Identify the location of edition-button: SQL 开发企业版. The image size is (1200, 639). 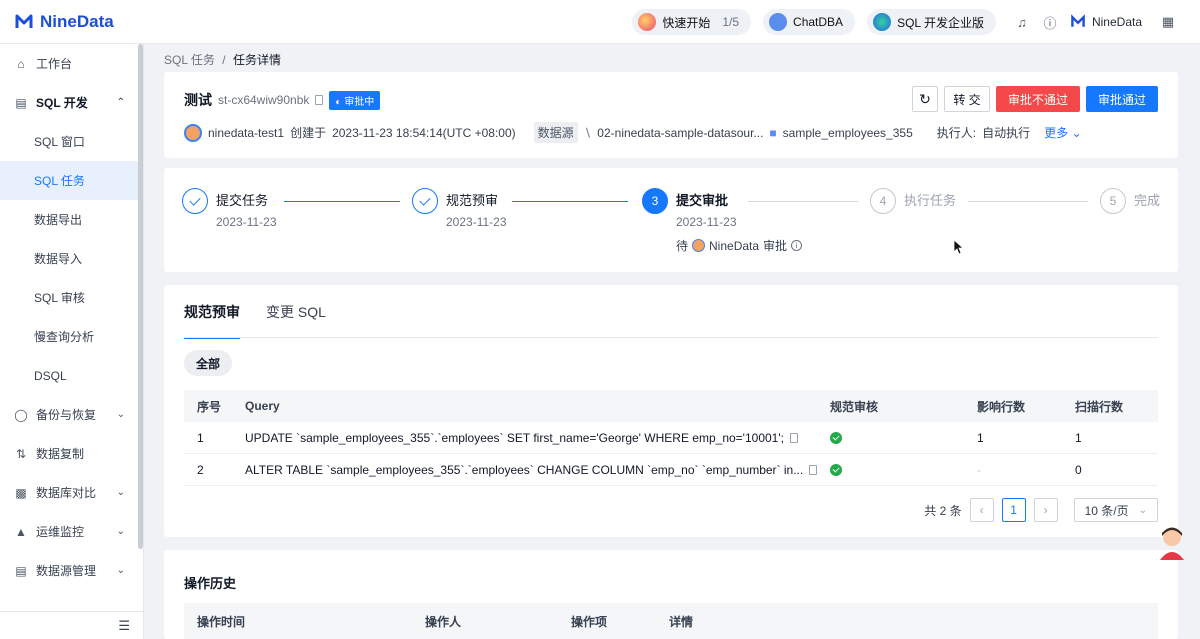
(931, 22).